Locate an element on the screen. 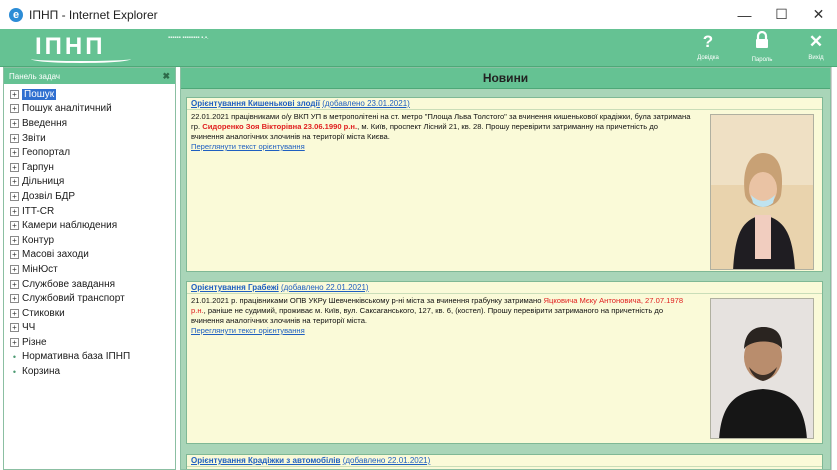 The height and width of the screenshot is (470, 837). lock-icon is located at coordinates (762, 42).